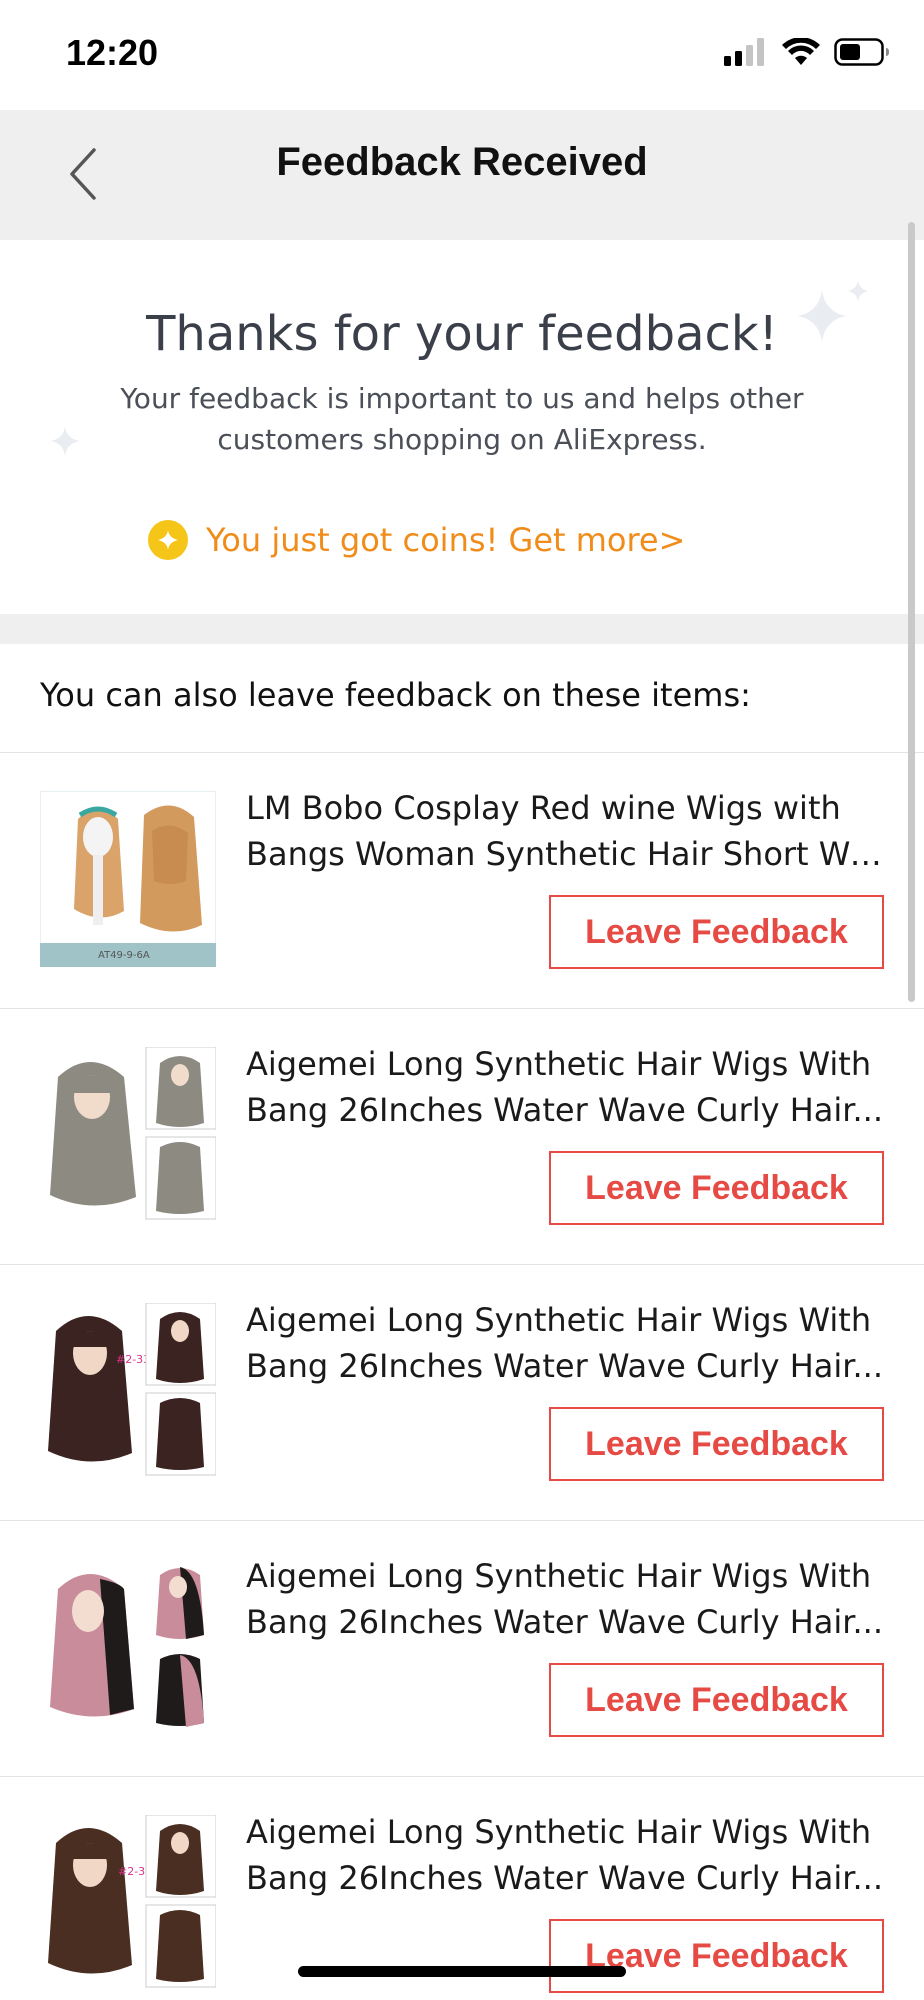 Image resolution: width=924 pixels, height=2000 pixels. What do you see at coordinates (744, 52) in the screenshot?
I see `cellular-signal-icon` at bounding box center [744, 52].